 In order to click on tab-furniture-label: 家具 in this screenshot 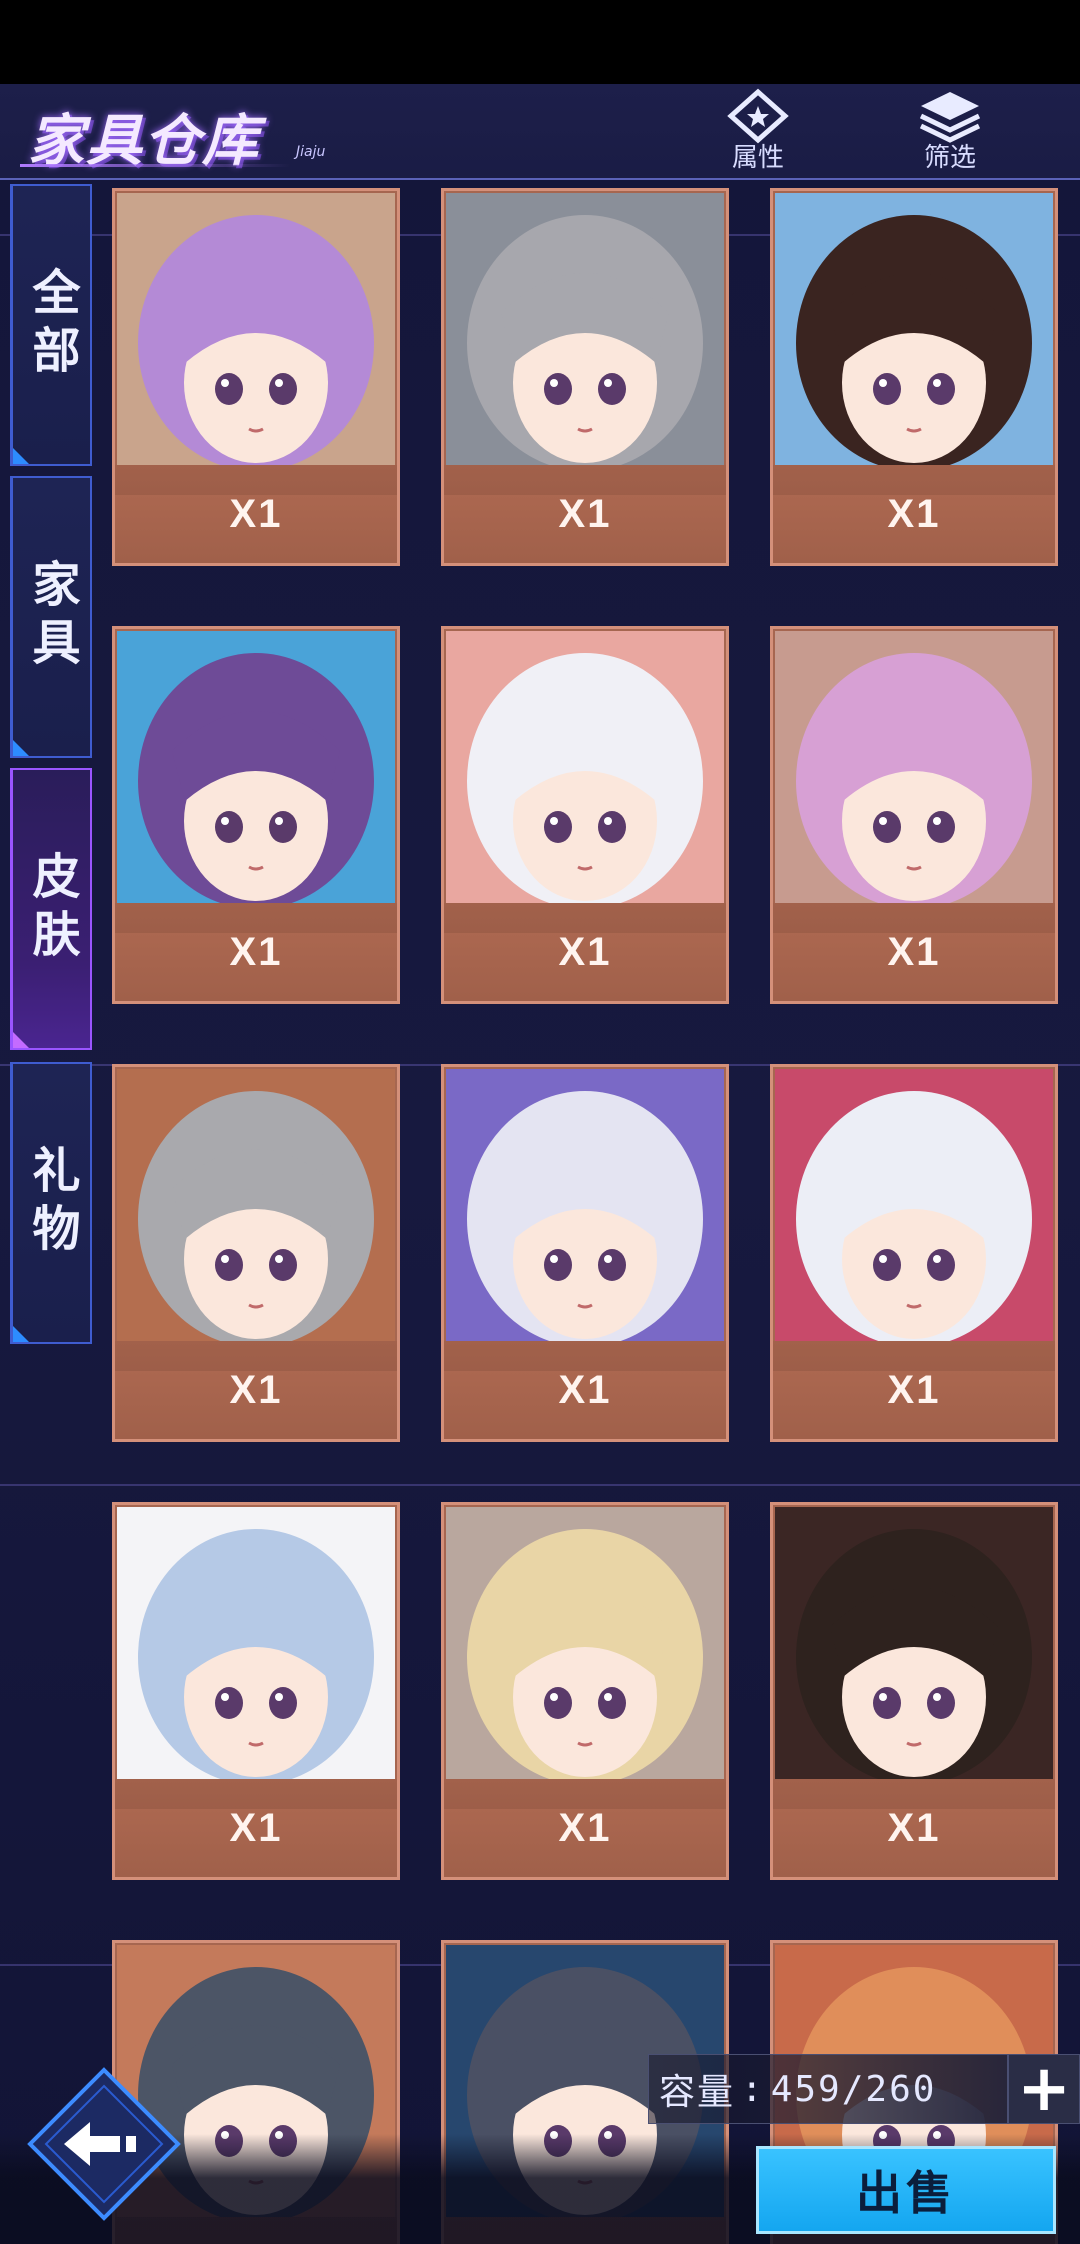, I will do `click(51, 617)`.